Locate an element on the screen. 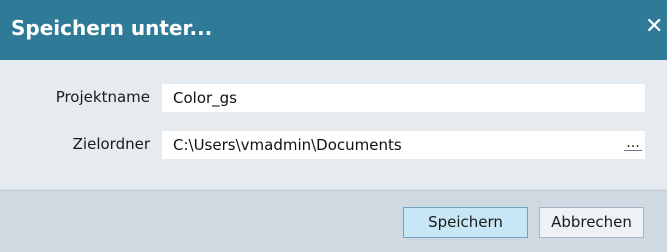 The height and width of the screenshot is (252, 667). close-icon: ✕ is located at coordinates (656, 27).